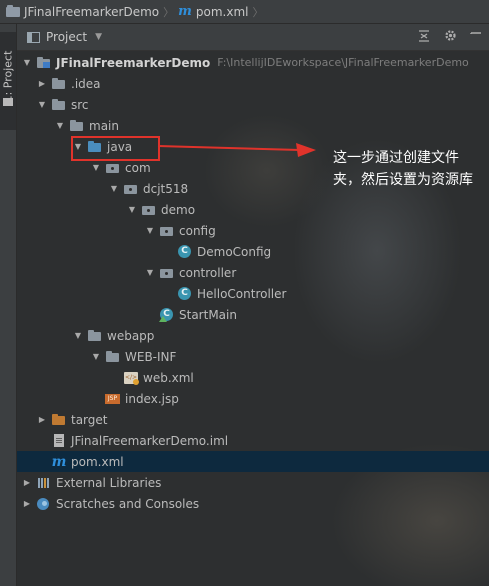 Image resolution: width=489 pixels, height=586 pixels. I want to click on libraries-icon, so click(44, 483).